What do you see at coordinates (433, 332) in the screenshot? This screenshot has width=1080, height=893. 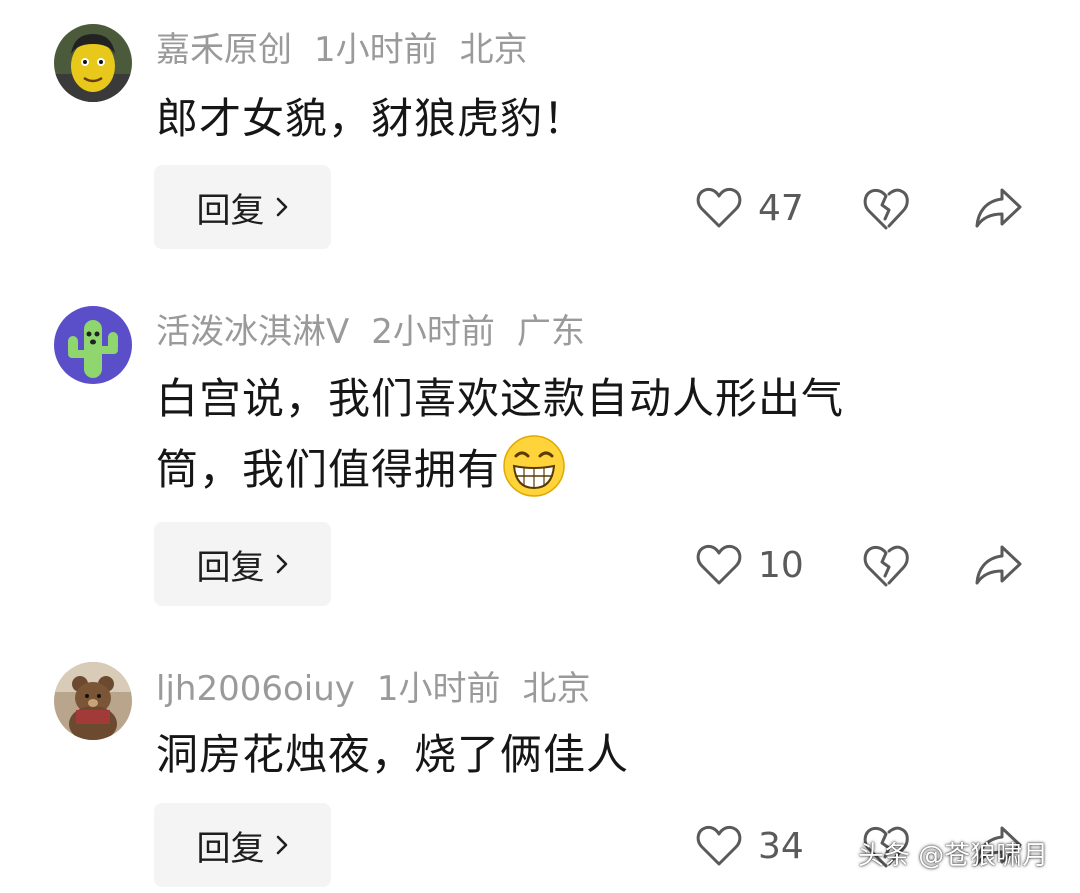 I see `comment-time: 2小时前` at bounding box center [433, 332].